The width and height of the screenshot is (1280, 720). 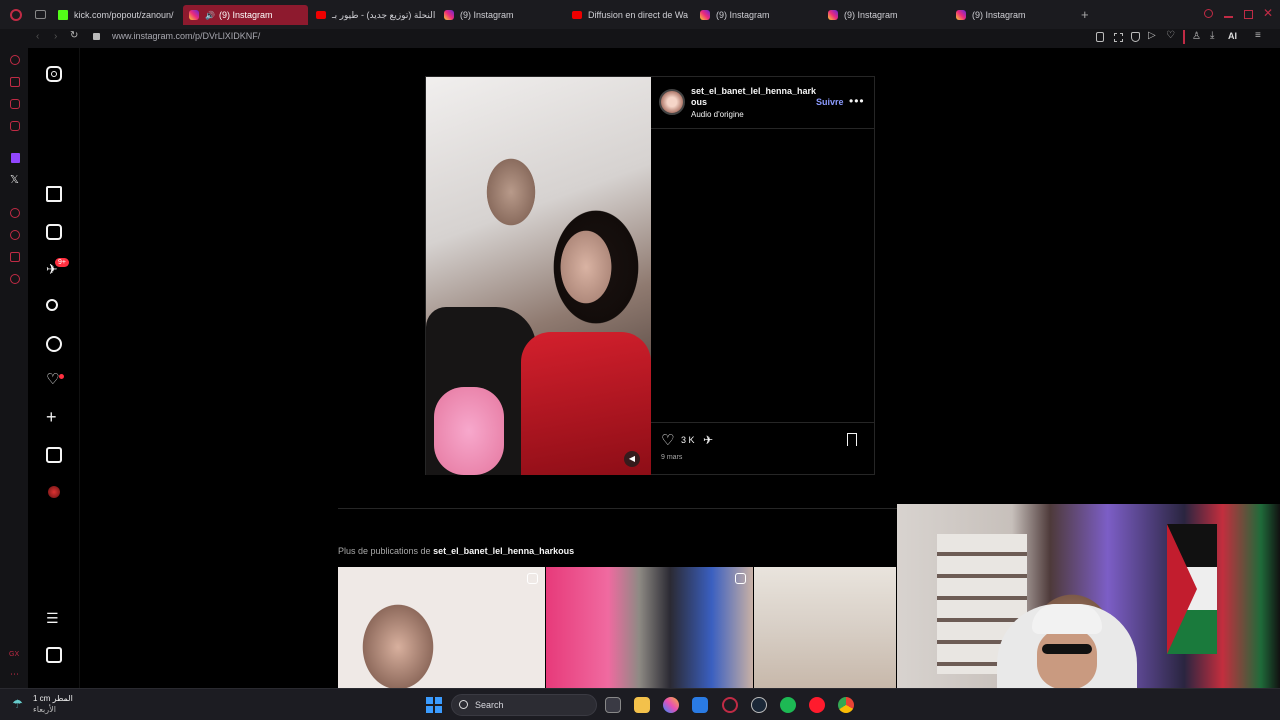 What do you see at coordinates (54, 194) in the screenshot?
I see `home-icon` at bounding box center [54, 194].